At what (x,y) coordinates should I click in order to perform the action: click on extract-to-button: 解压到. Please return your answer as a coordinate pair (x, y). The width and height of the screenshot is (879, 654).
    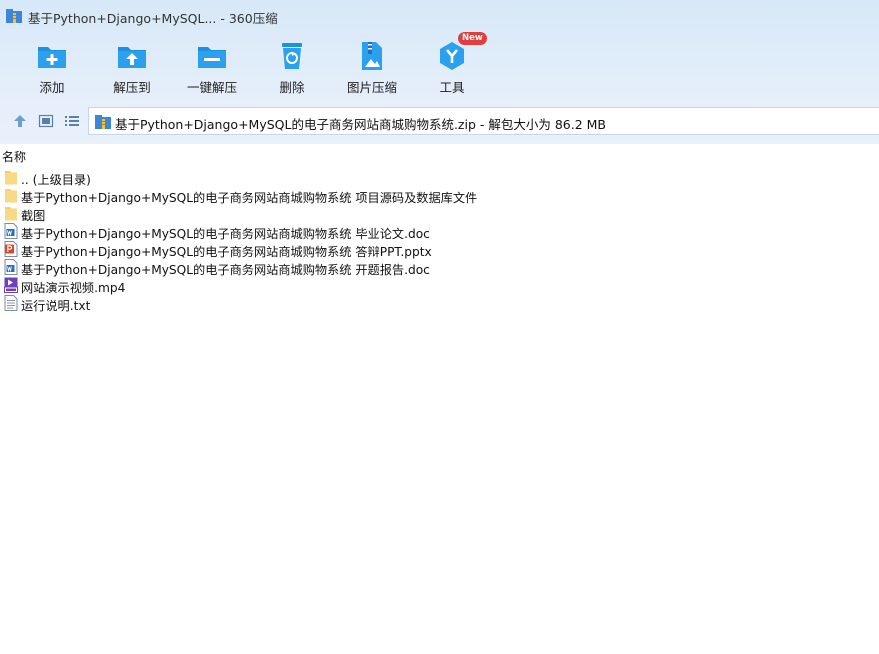
    Looking at the image, I should click on (132, 67).